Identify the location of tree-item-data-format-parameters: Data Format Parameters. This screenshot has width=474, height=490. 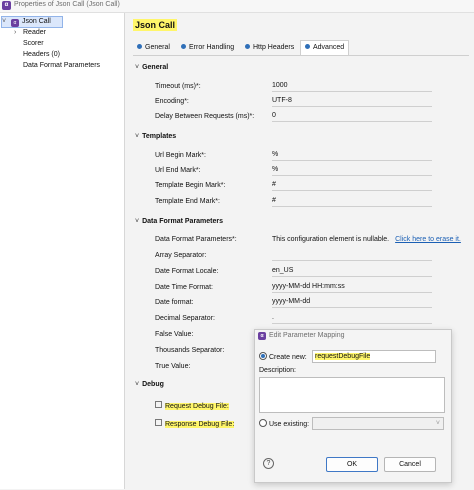
(61, 66).